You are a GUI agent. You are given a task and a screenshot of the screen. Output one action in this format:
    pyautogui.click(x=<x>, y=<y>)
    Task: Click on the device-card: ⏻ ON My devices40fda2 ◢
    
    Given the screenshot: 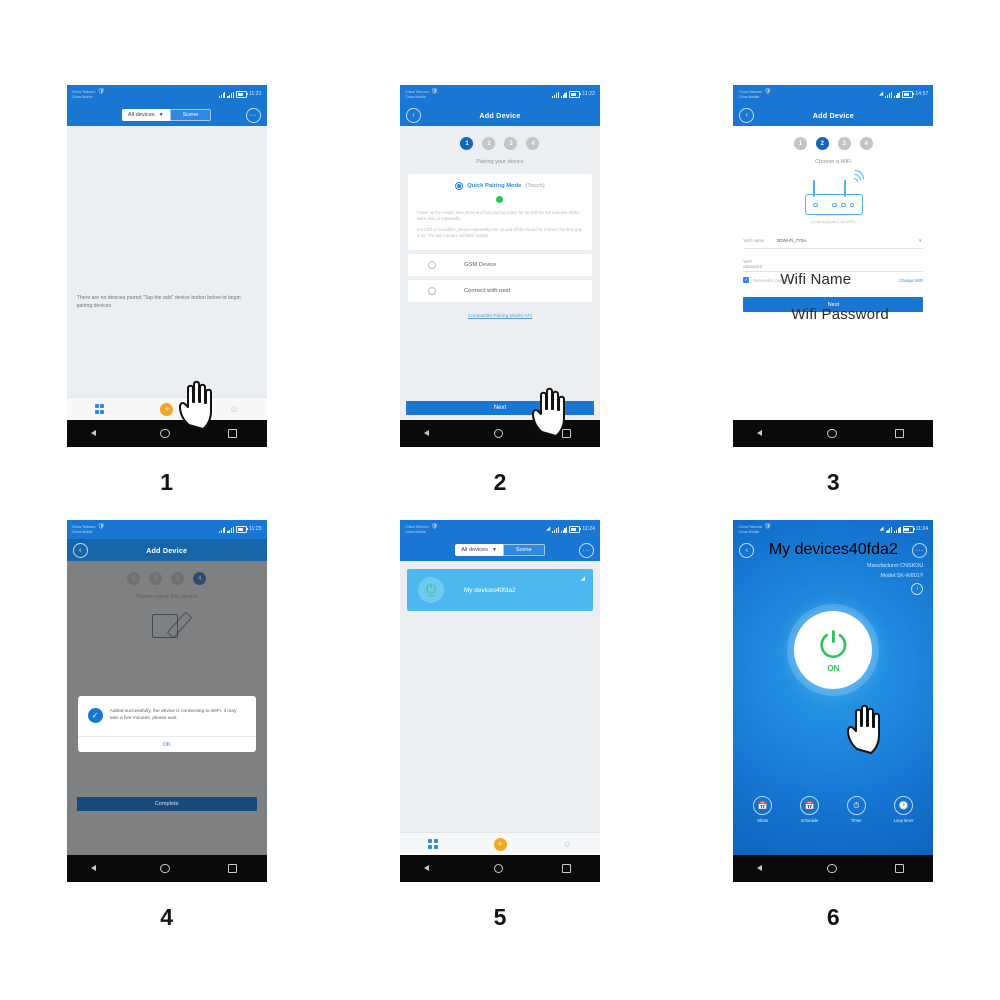 What is the action you would take?
    pyautogui.click(x=499, y=590)
    